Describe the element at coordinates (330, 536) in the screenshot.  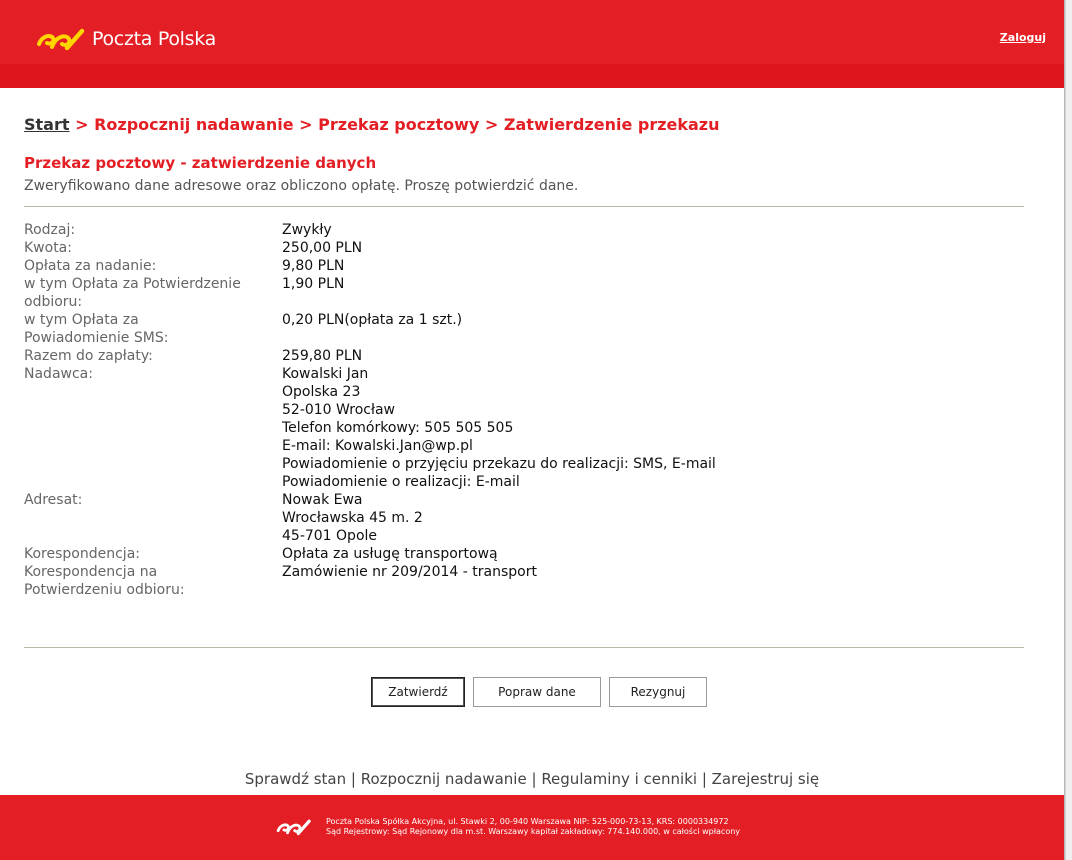
I see `detail-value-line: 45-701 Opole` at that location.